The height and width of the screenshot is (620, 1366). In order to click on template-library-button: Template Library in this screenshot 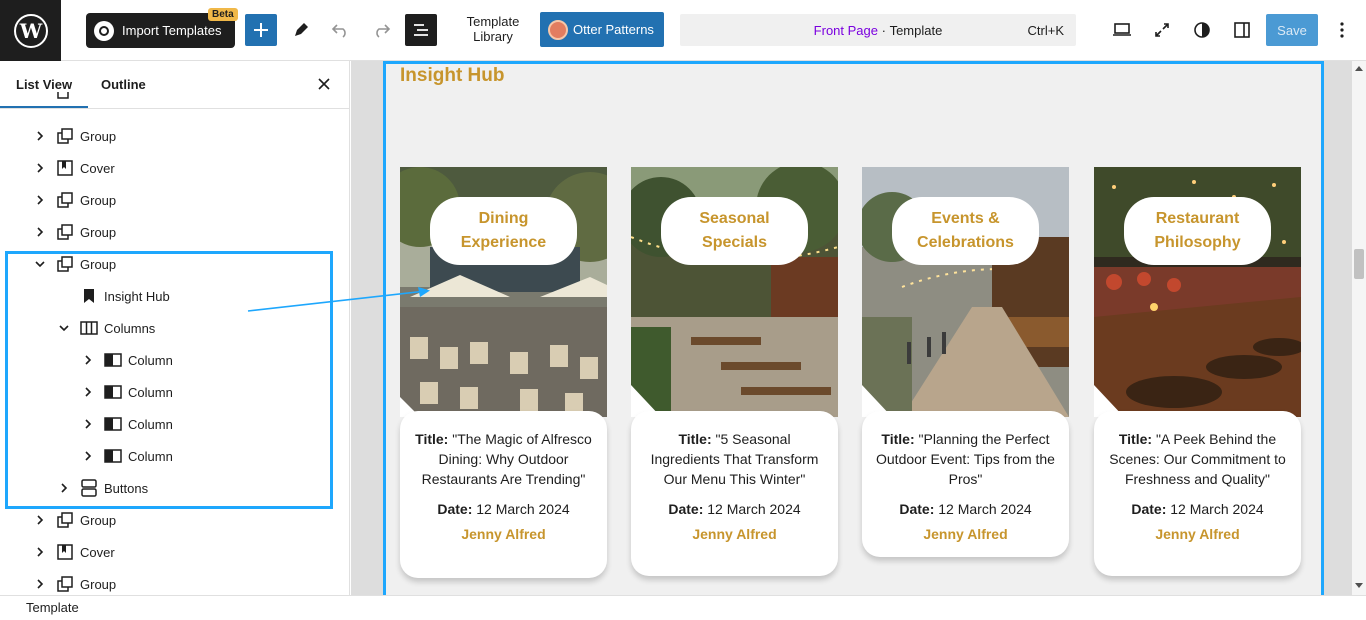, I will do `click(493, 29)`.